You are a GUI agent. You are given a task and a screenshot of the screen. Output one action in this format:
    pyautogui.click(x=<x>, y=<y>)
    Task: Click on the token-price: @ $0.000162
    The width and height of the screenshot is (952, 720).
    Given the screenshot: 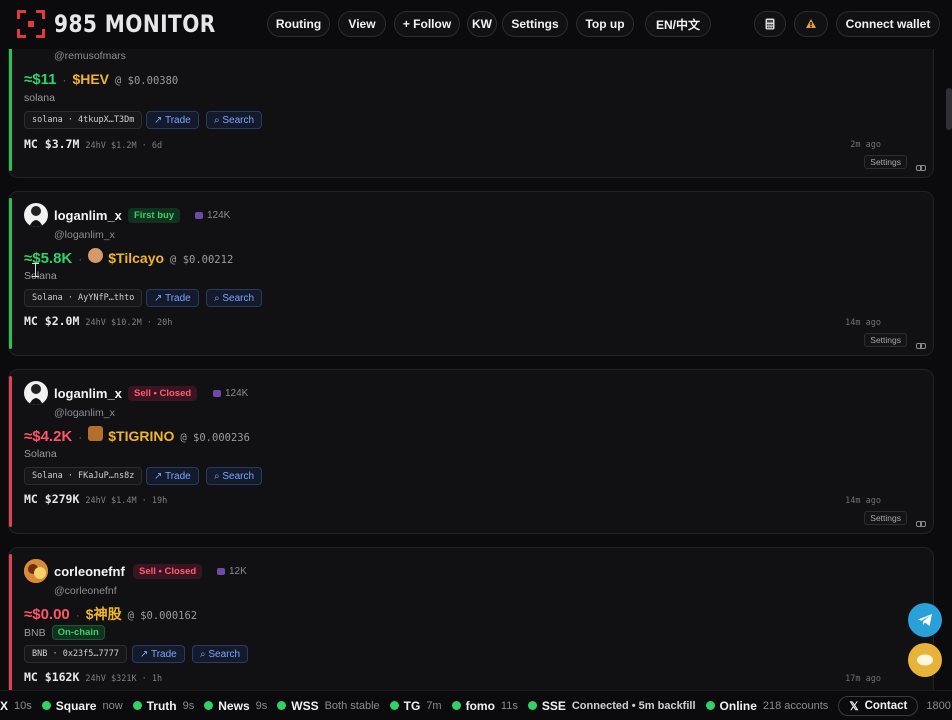 What is the action you would take?
    pyautogui.click(x=162, y=616)
    